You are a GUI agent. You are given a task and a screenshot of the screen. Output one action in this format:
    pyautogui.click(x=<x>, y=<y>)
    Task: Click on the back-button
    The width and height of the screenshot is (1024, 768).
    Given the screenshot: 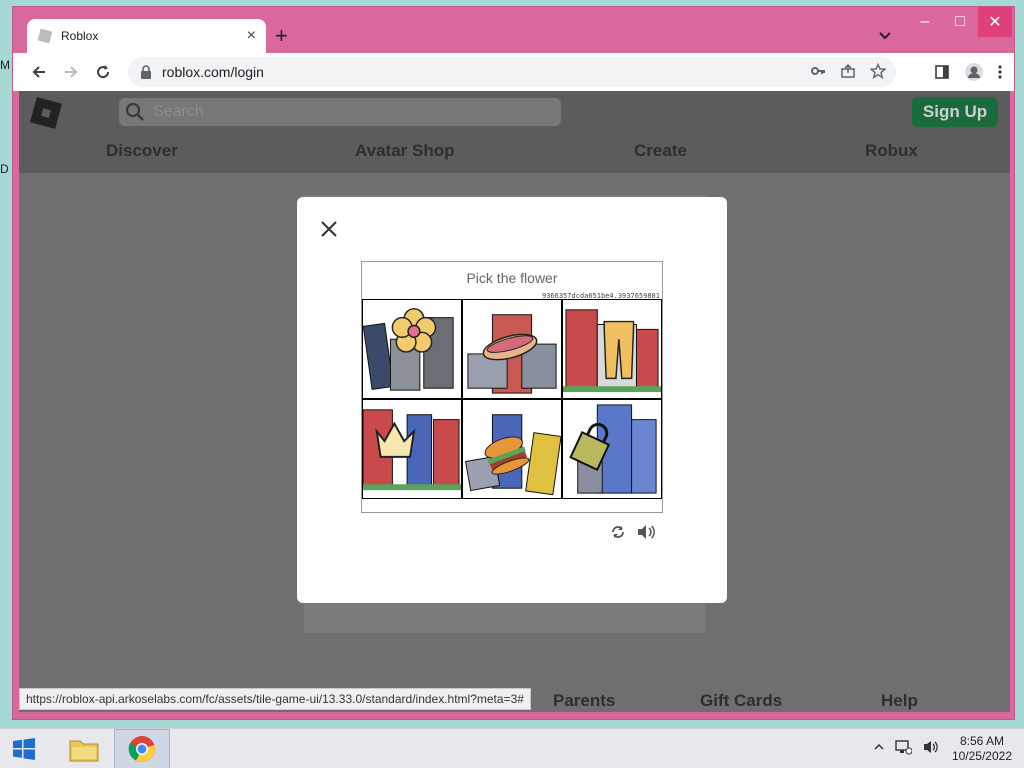 What is the action you would take?
    pyautogui.click(x=39, y=72)
    